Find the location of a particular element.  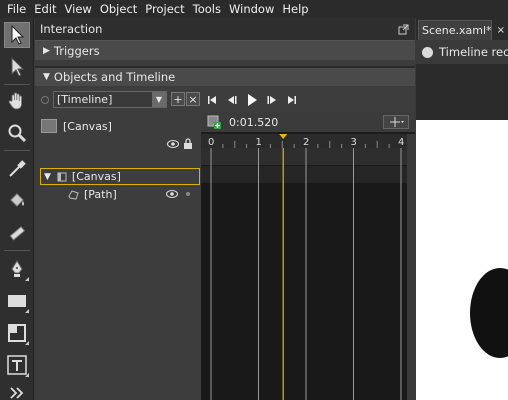

record-keyframe-icon is located at coordinates (214, 122).